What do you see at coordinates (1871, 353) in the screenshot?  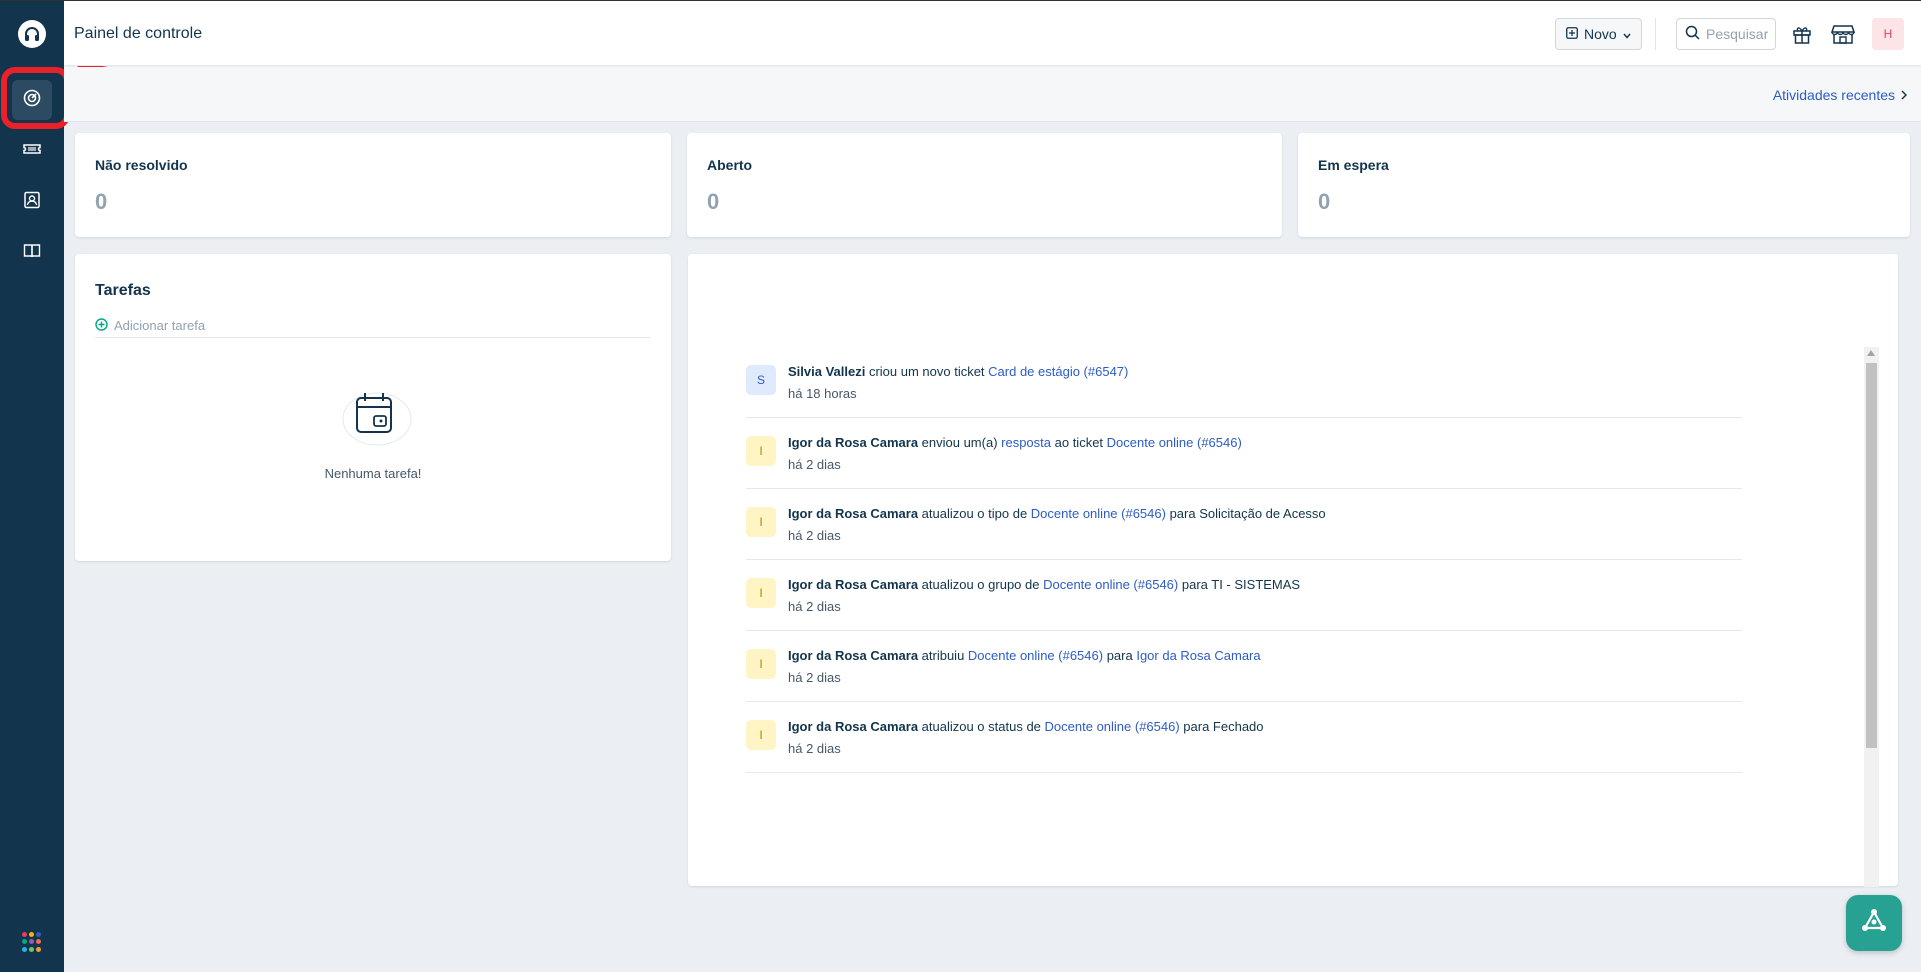 I see `scroll-up-arrow-icon` at bounding box center [1871, 353].